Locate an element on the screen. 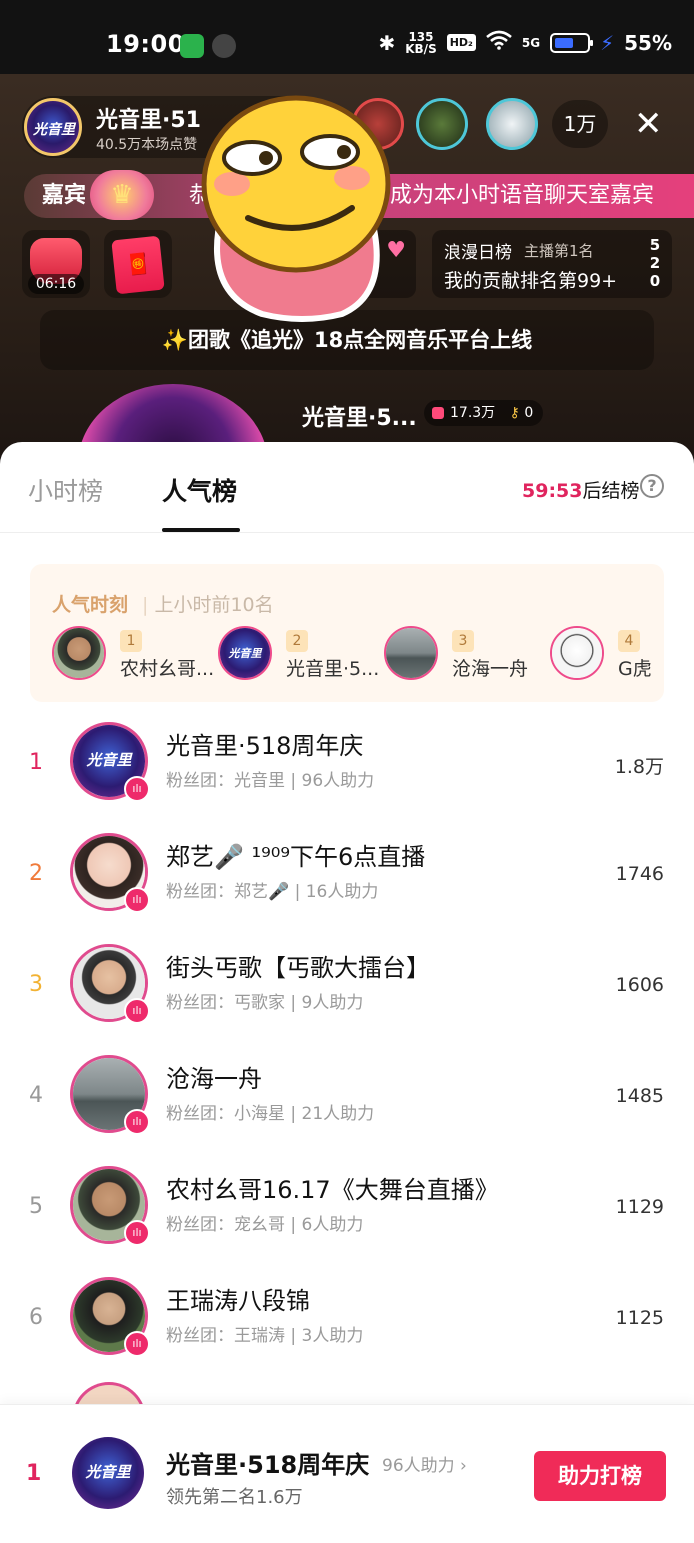 The width and height of the screenshot is (694, 1543). moment-subtitle: | 上小时前10名 is located at coordinates (208, 605).